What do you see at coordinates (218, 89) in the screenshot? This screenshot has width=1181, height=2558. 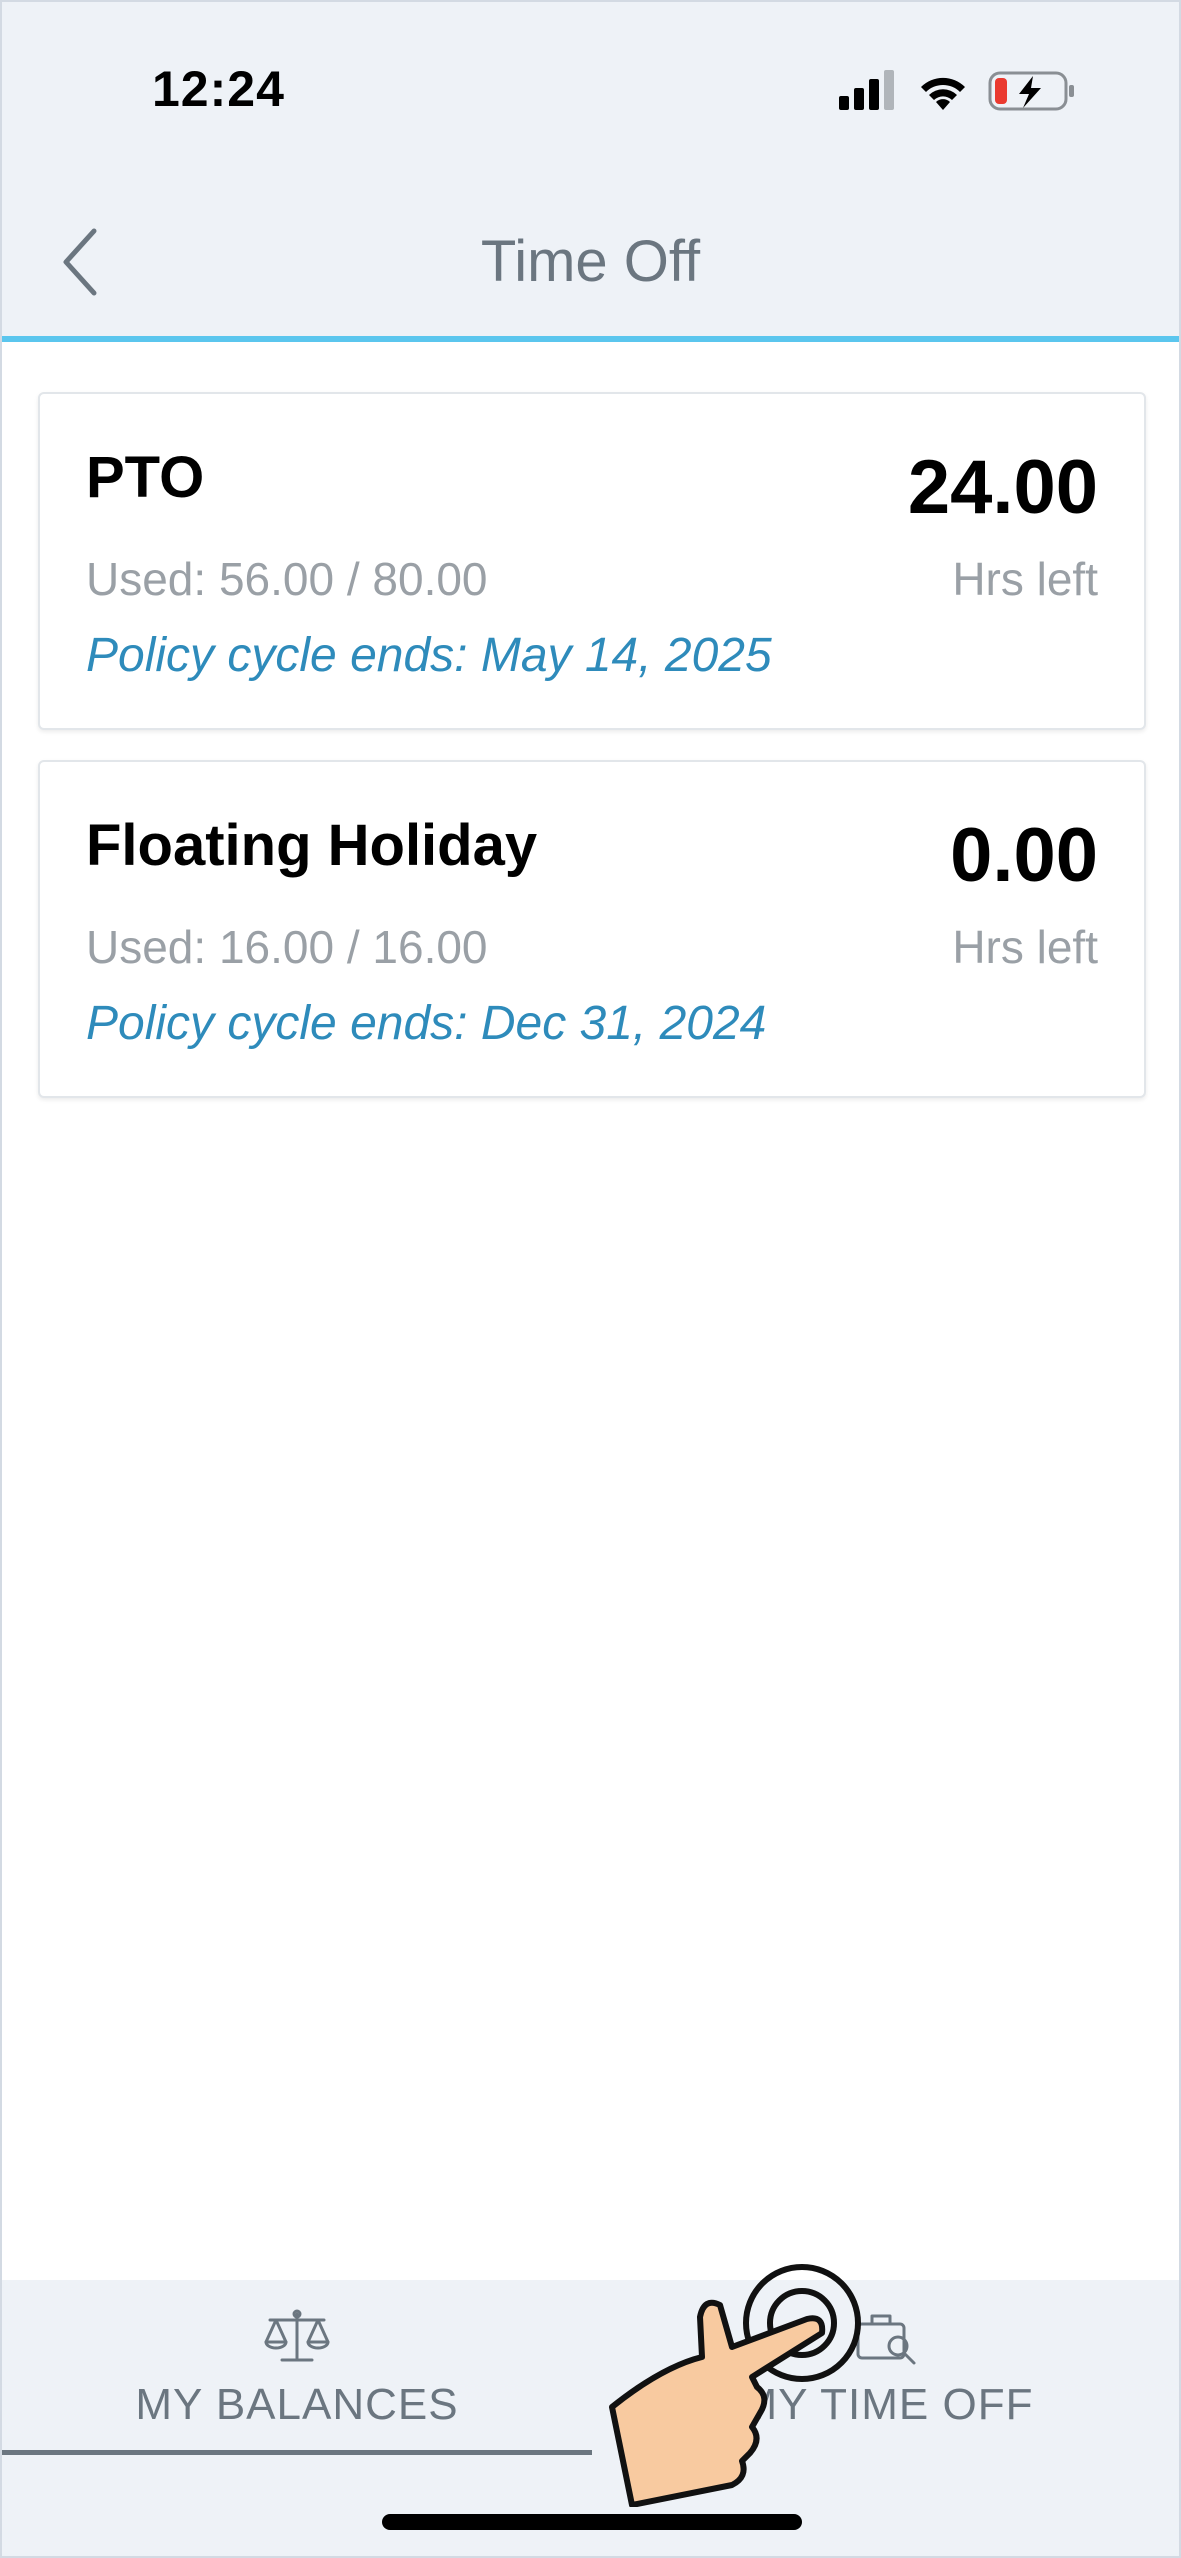 I see `status-time: 12:24` at bounding box center [218, 89].